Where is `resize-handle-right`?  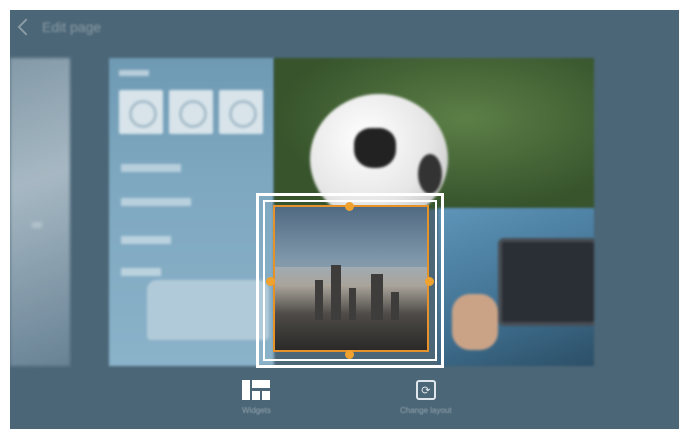 resize-handle-right is located at coordinates (429, 281).